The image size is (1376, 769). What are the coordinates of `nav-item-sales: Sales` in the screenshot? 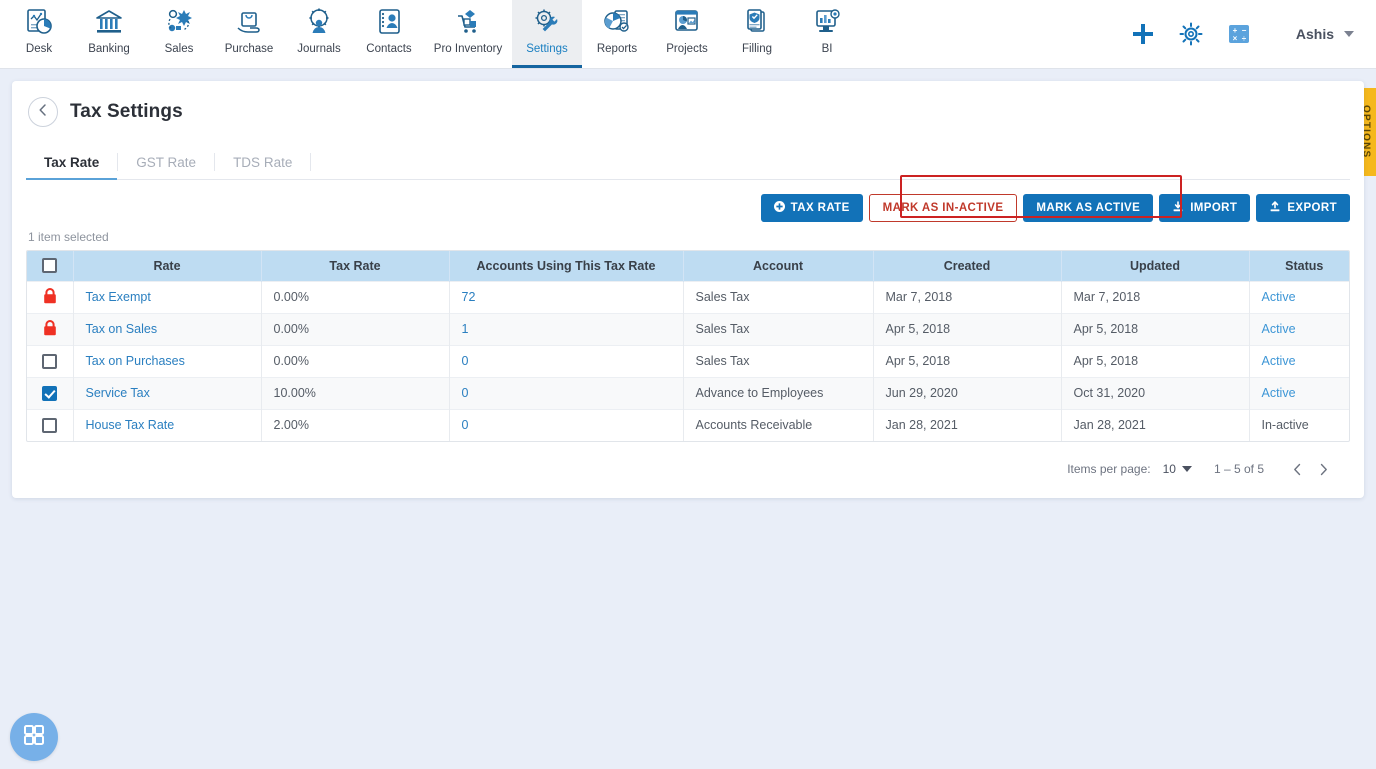 It's located at (179, 34).